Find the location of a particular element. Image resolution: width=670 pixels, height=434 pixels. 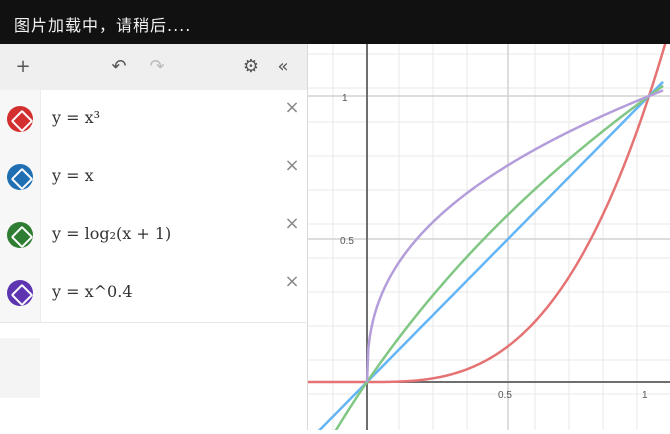

y-tick-1: 1 is located at coordinates (345, 98).